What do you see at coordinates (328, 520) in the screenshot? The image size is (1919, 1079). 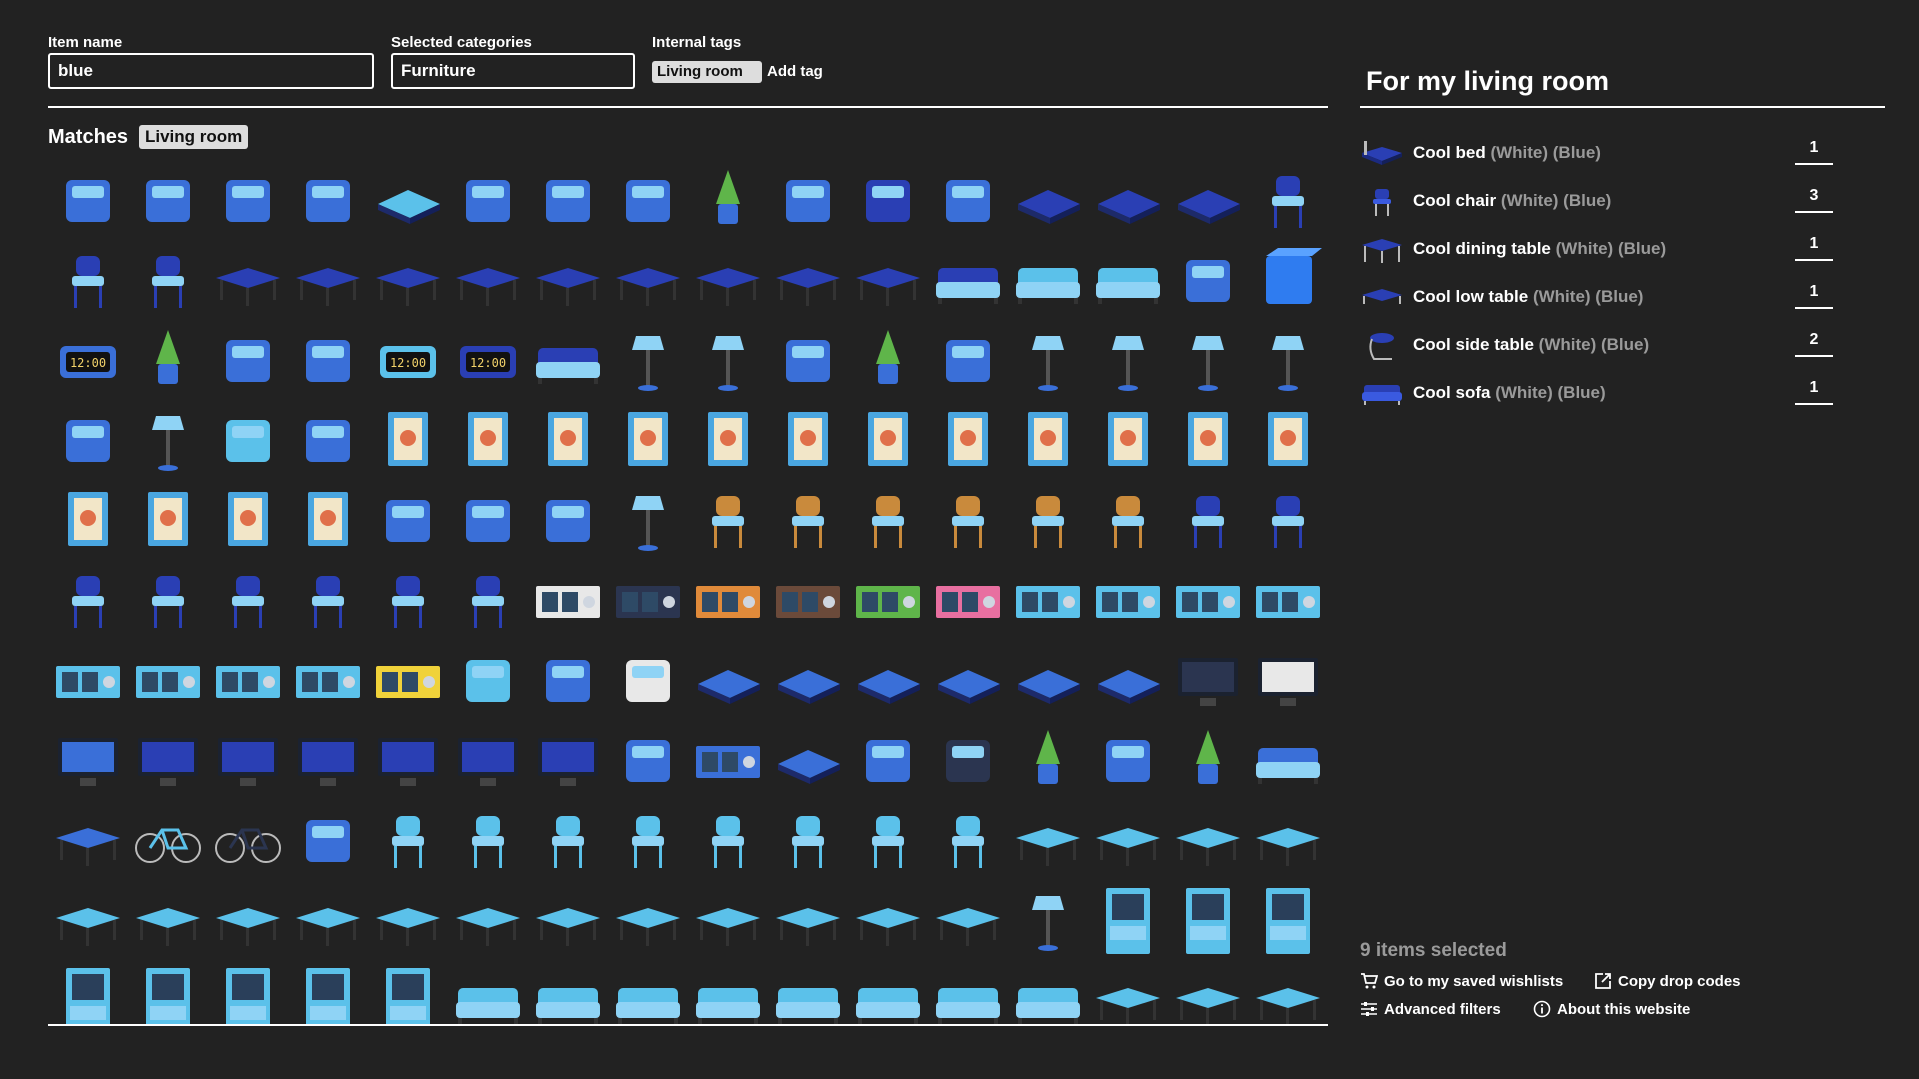 I see `match-item-framed-map` at bounding box center [328, 520].